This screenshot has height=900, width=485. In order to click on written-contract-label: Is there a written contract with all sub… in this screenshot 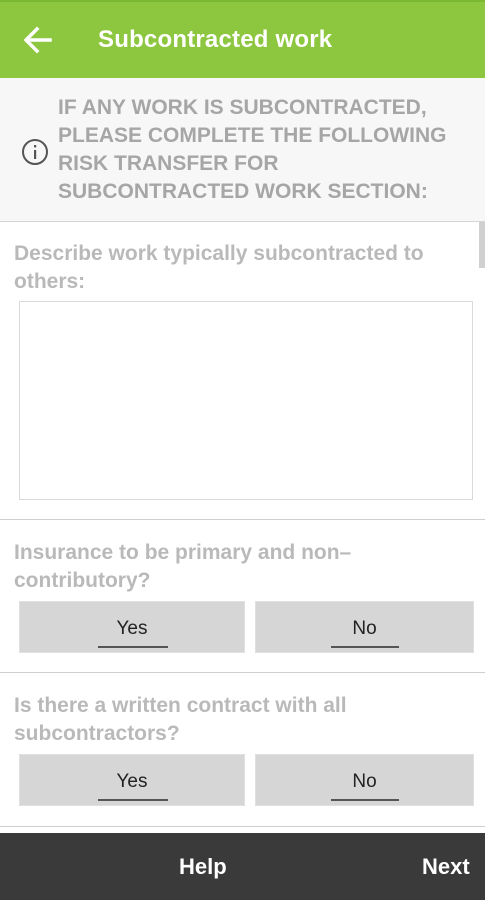, I will do `click(180, 719)`.